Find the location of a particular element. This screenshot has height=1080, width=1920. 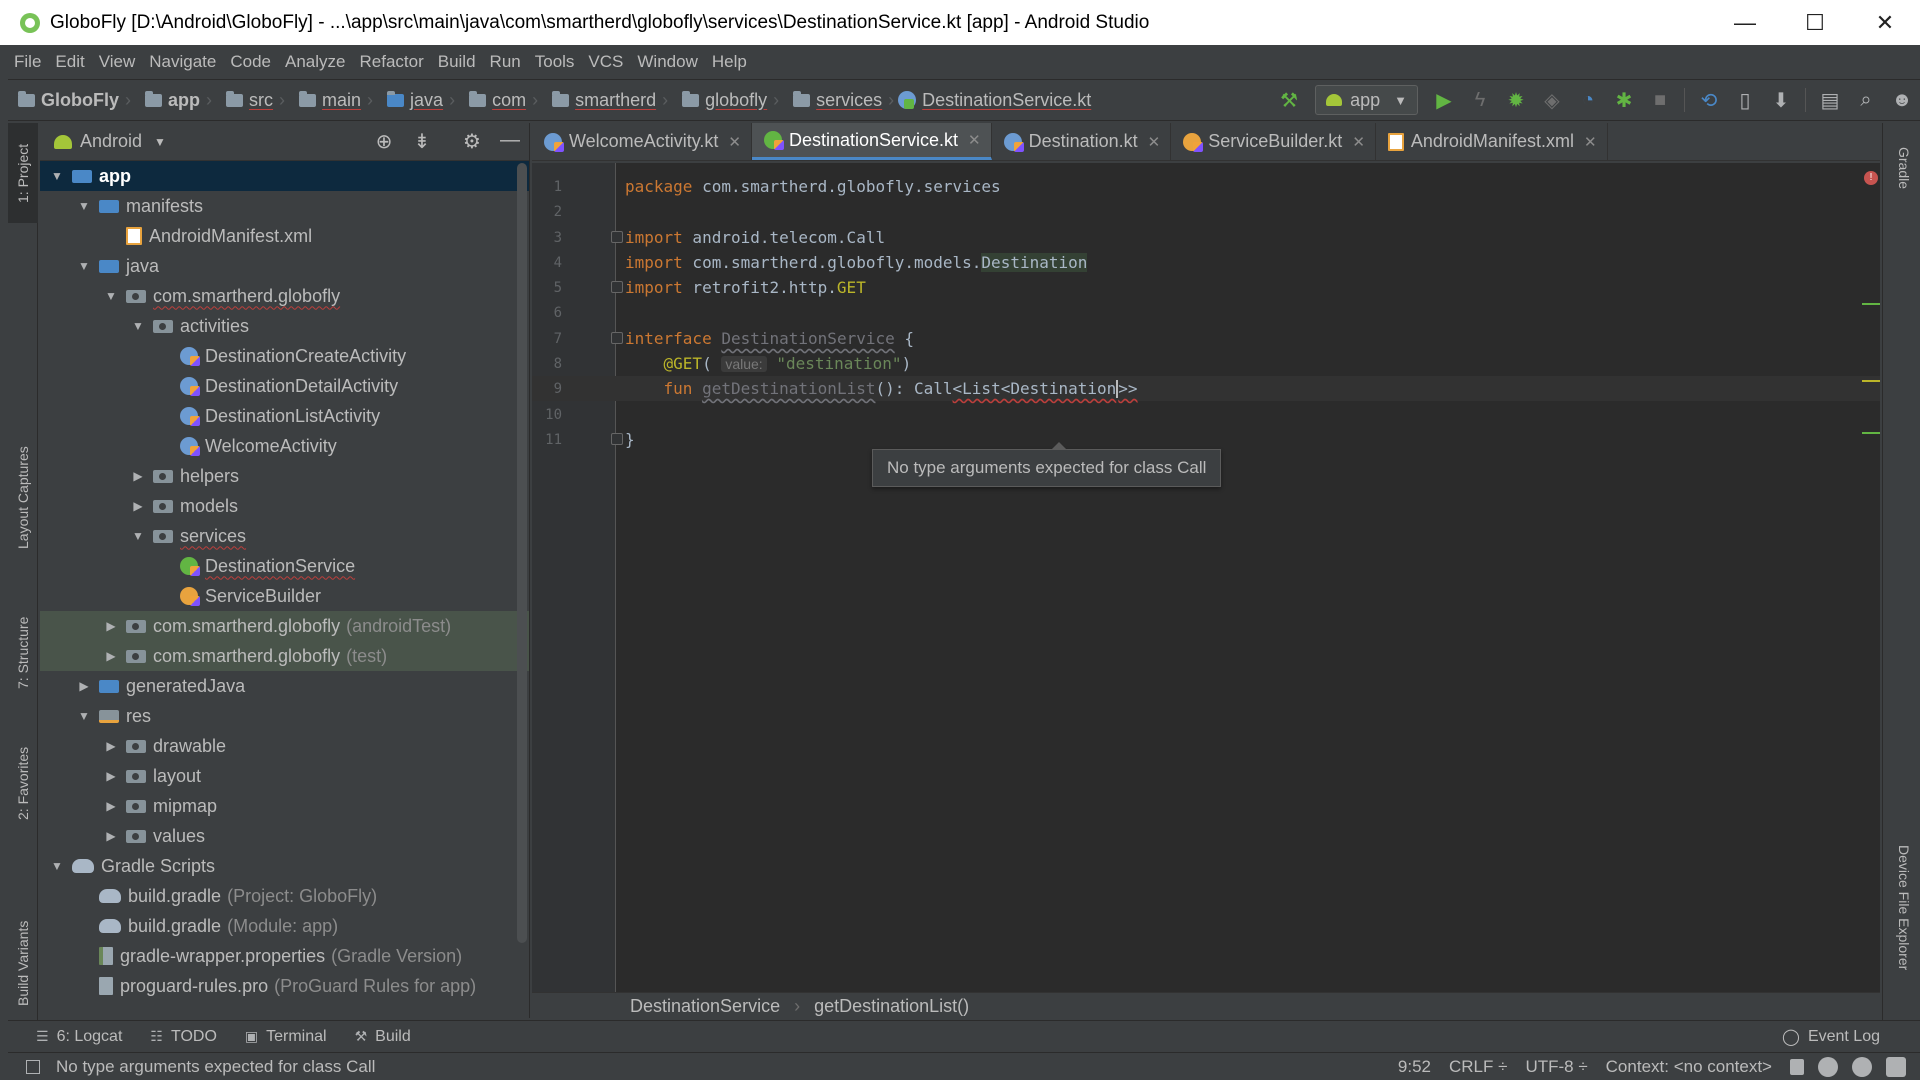

tree-item: ▼ res is located at coordinates (284, 716).